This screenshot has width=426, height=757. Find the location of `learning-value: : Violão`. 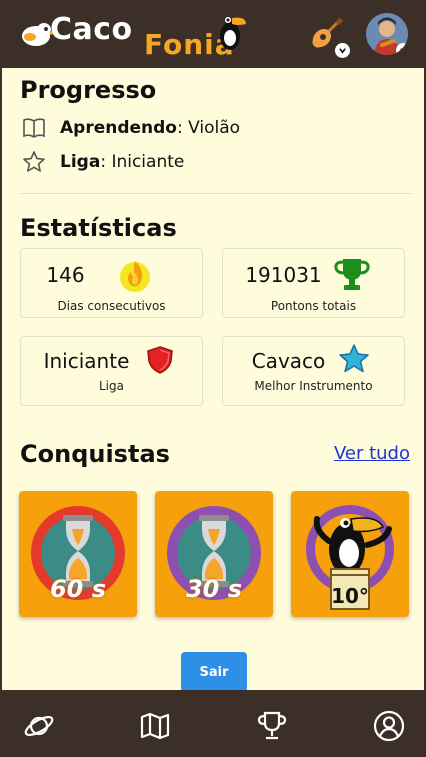

learning-value: : Violão is located at coordinates (209, 128).